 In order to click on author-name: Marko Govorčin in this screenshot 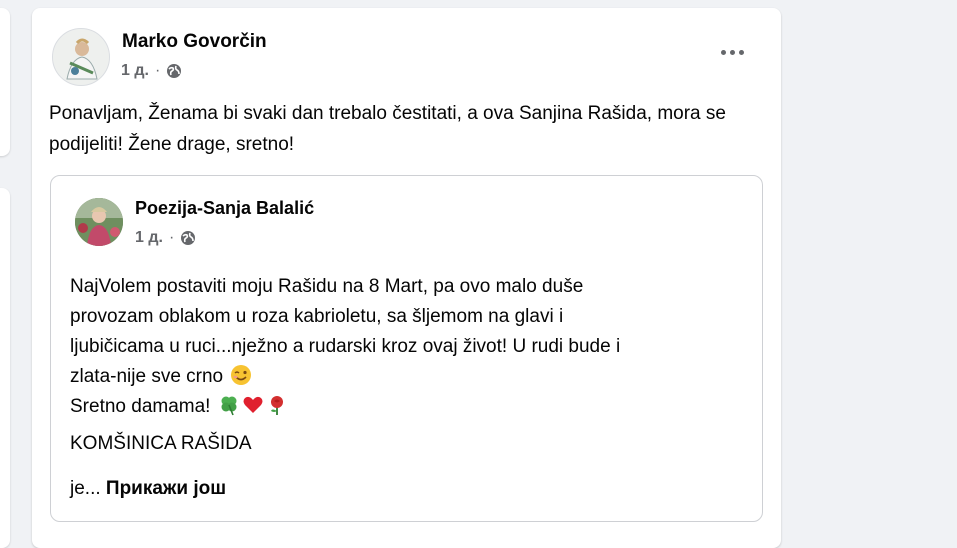, I will do `click(194, 42)`.